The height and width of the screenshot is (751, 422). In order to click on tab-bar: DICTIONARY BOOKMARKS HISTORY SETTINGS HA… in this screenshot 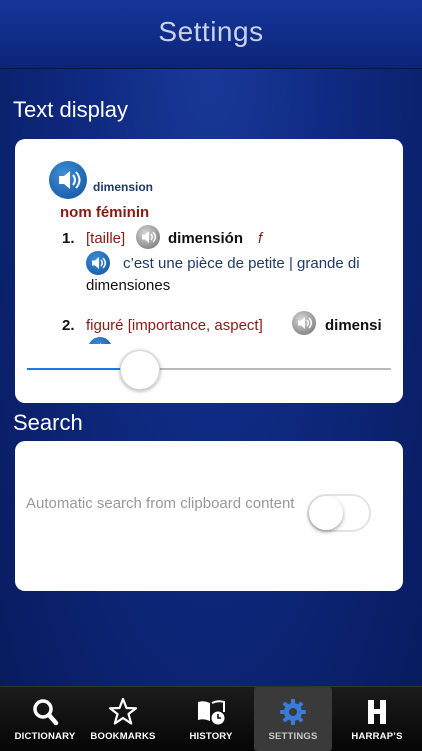, I will do `click(211, 718)`.